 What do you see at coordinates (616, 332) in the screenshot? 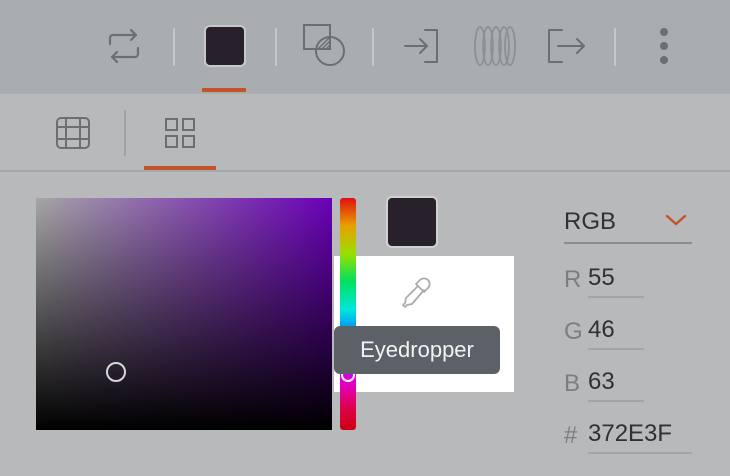
I see `green-input: 46` at bounding box center [616, 332].